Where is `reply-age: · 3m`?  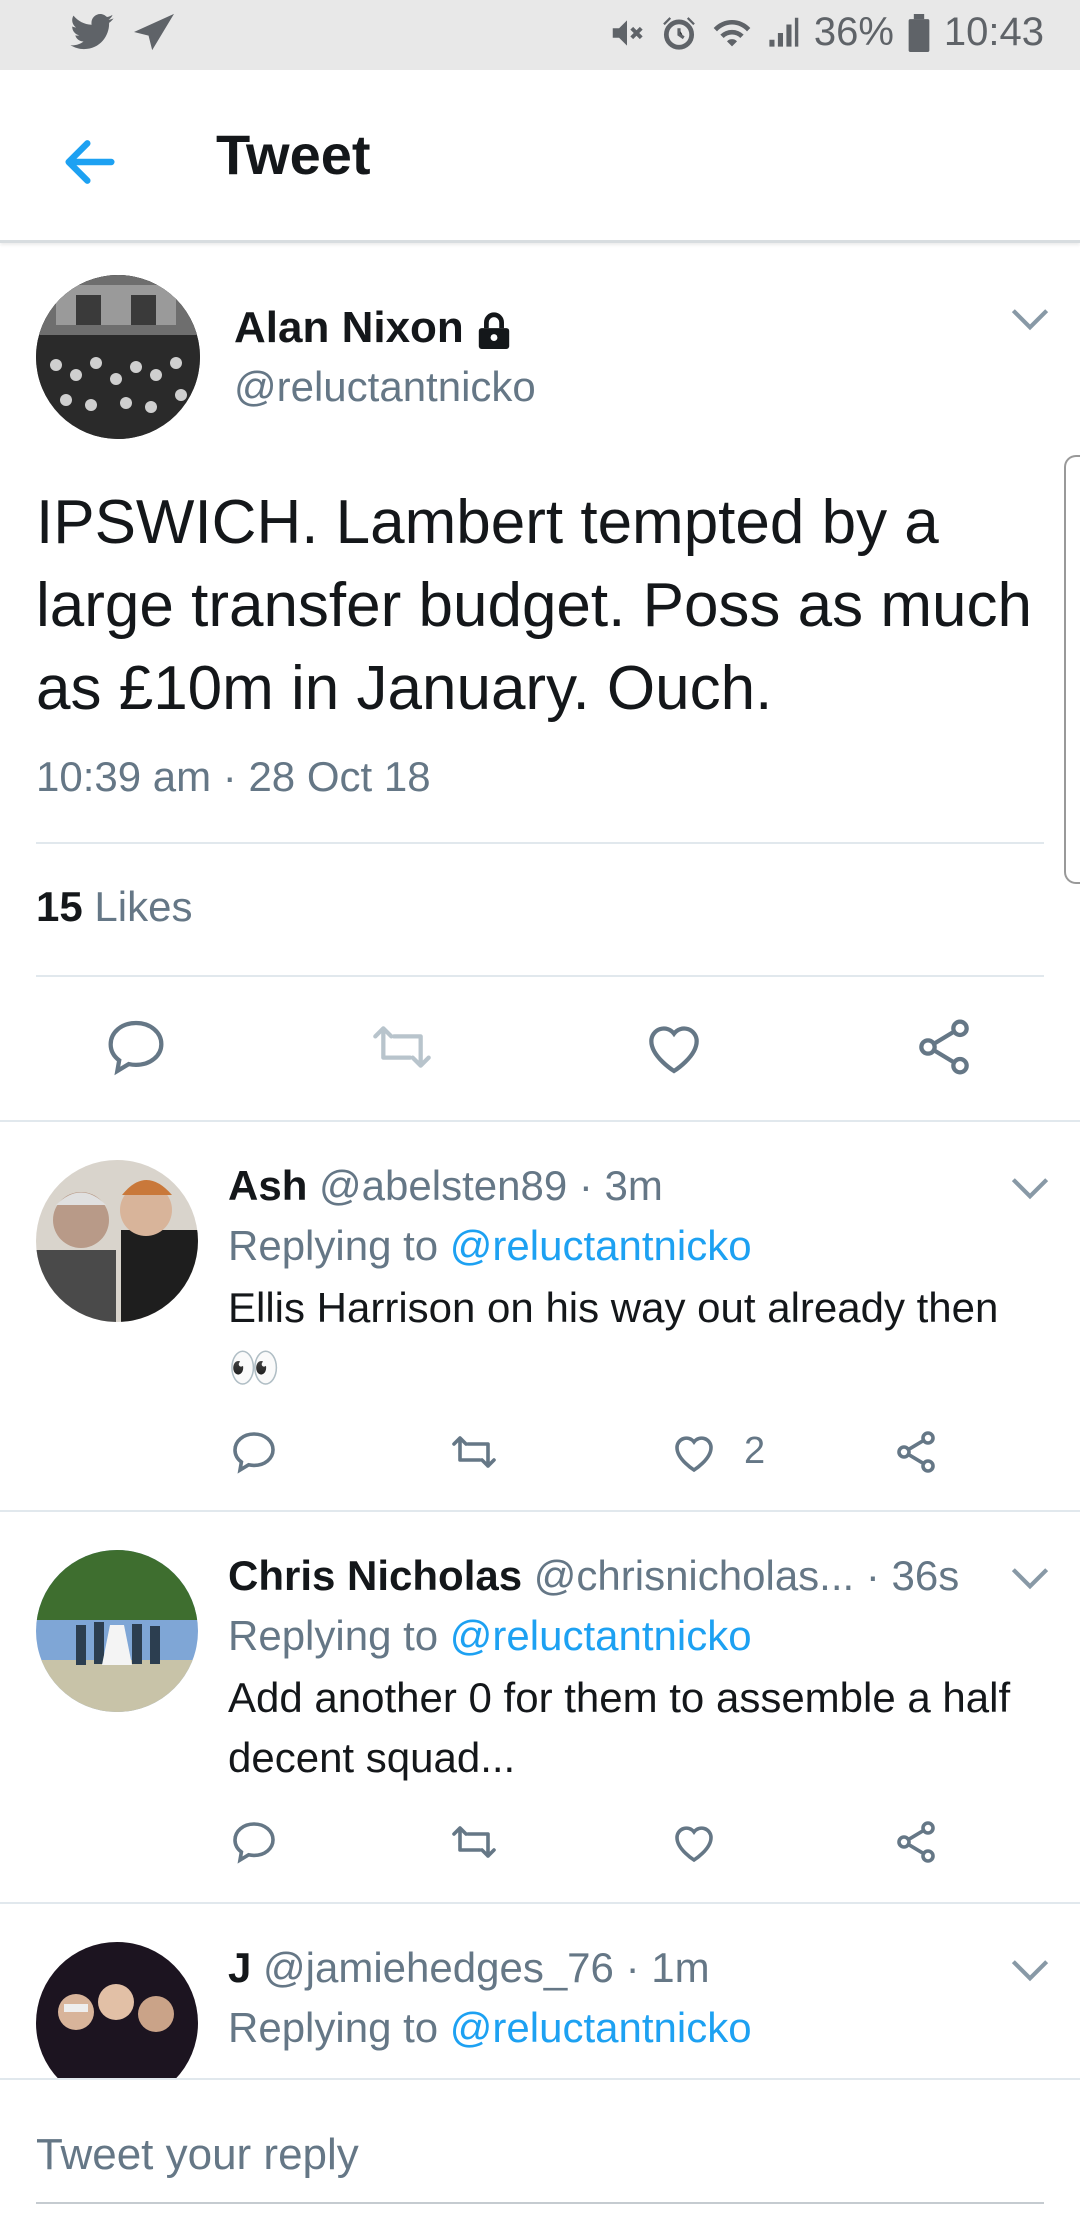
reply-age: · 3m is located at coordinates (620, 1185).